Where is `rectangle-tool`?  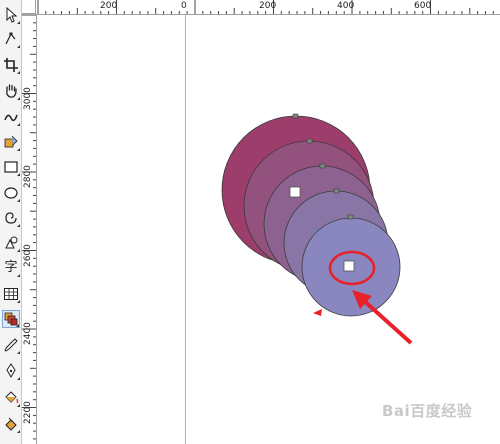
rectangle-tool is located at coordinates (11, 167).